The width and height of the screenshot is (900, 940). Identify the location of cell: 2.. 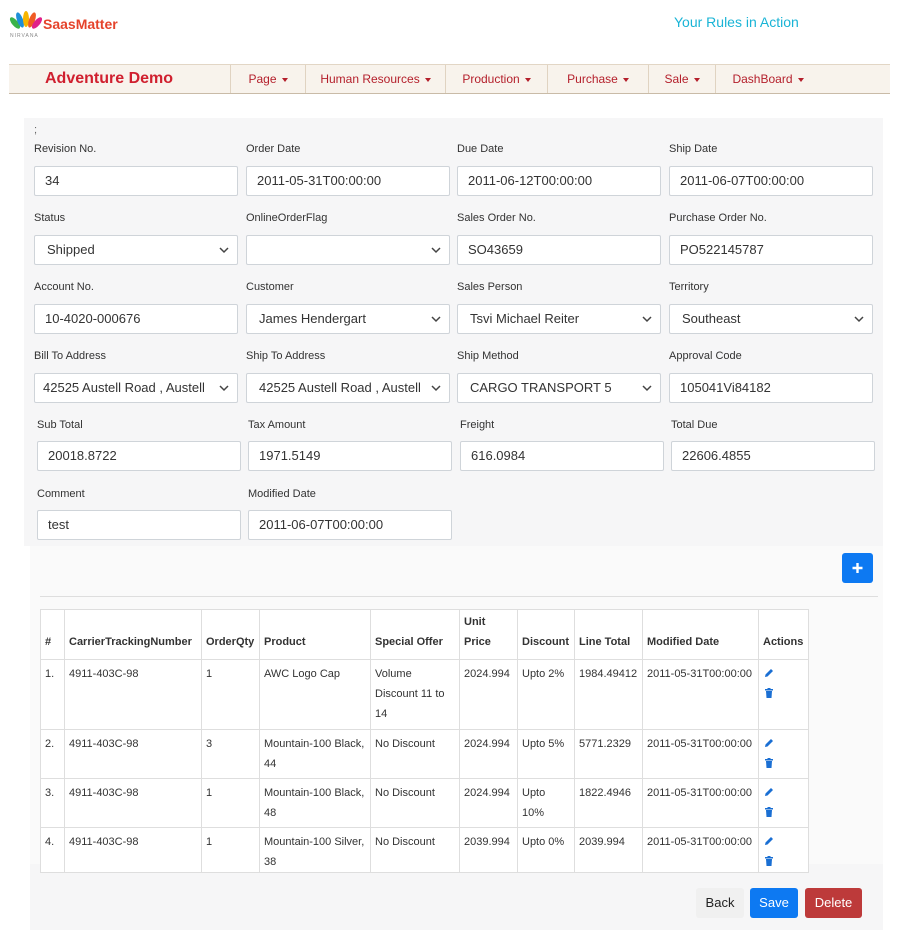
(52, 754).